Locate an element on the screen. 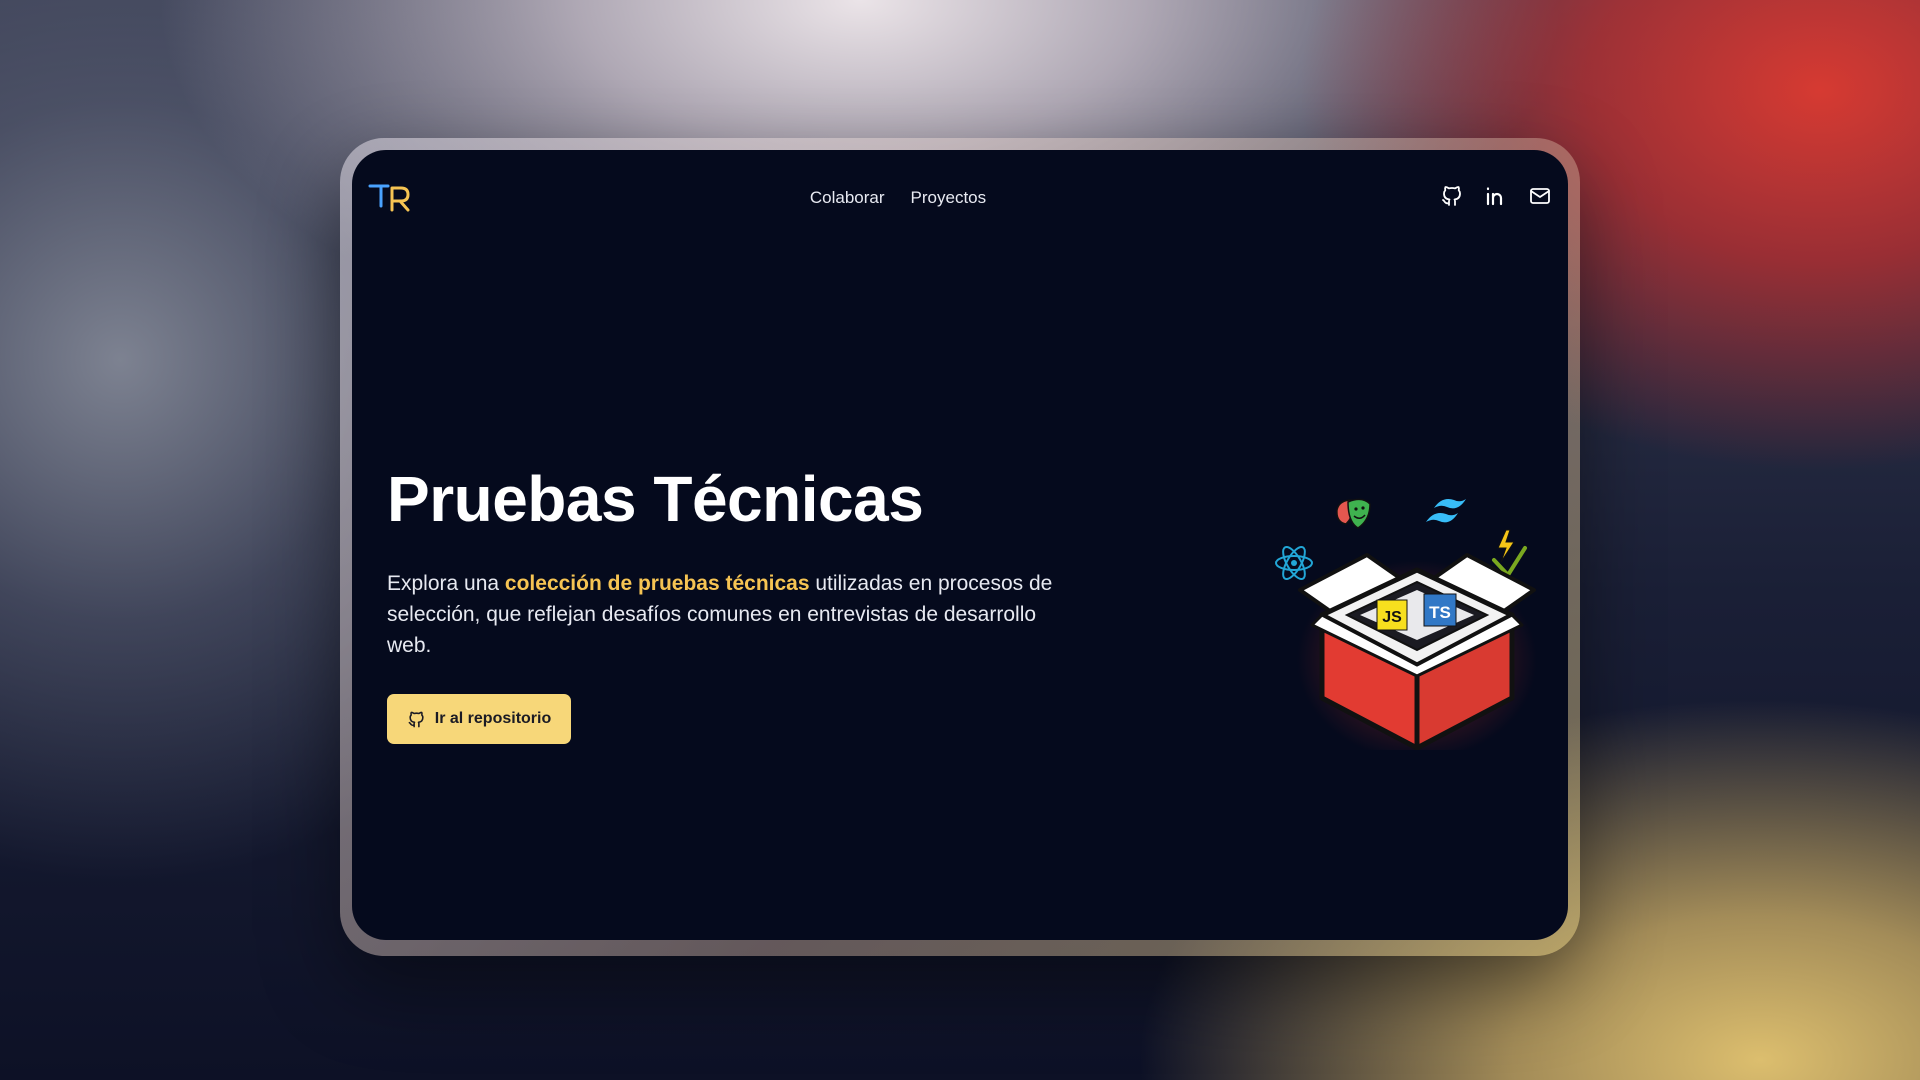  linkedin-icon is located at coordinates (1496, 196).